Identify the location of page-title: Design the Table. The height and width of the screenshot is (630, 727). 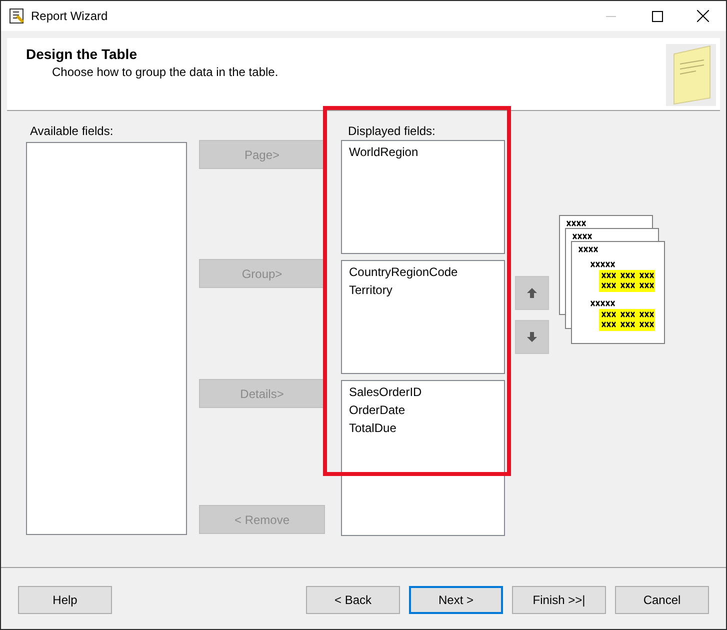
(82, 54).